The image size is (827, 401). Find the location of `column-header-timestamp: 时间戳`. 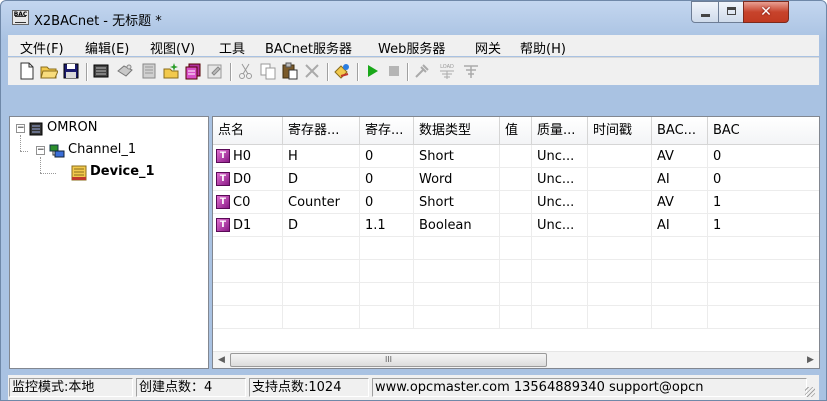

column-header-timestamp: 时间戳 is located at coordinates (620, 131).